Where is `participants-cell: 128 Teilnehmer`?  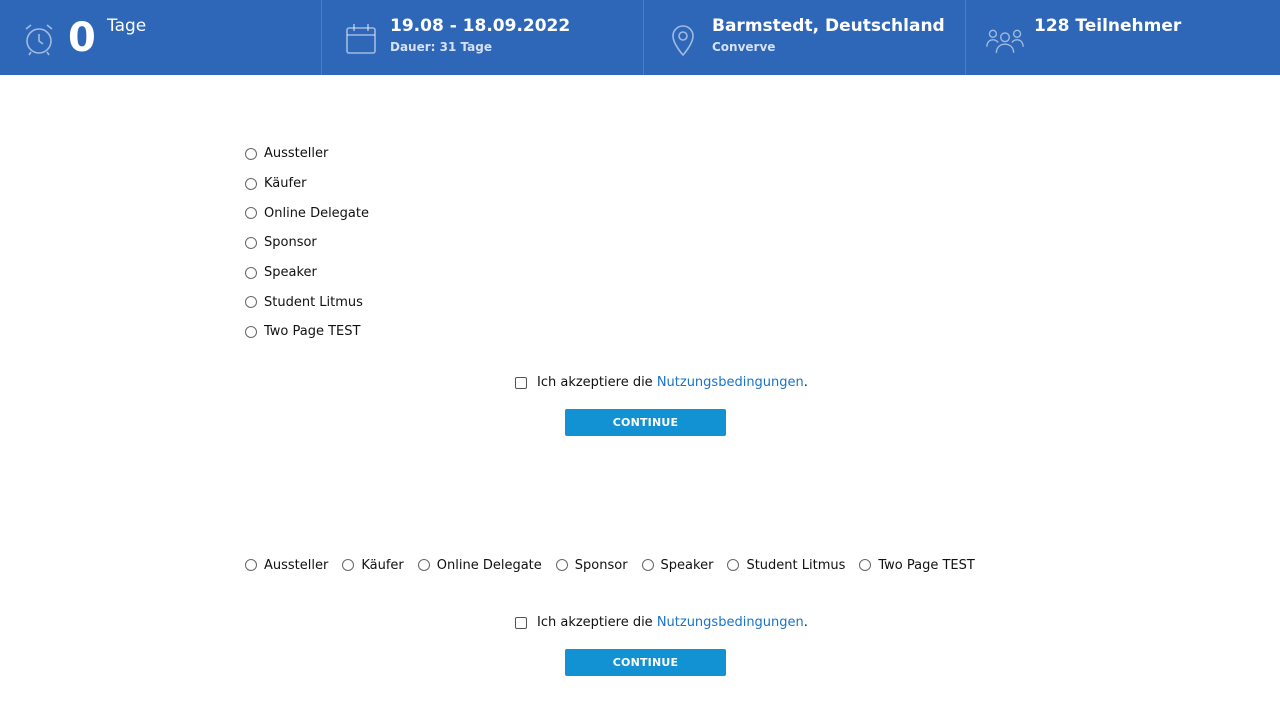 participants-cell: 128 Teilnehmer is located at coordinates (1123, 37).